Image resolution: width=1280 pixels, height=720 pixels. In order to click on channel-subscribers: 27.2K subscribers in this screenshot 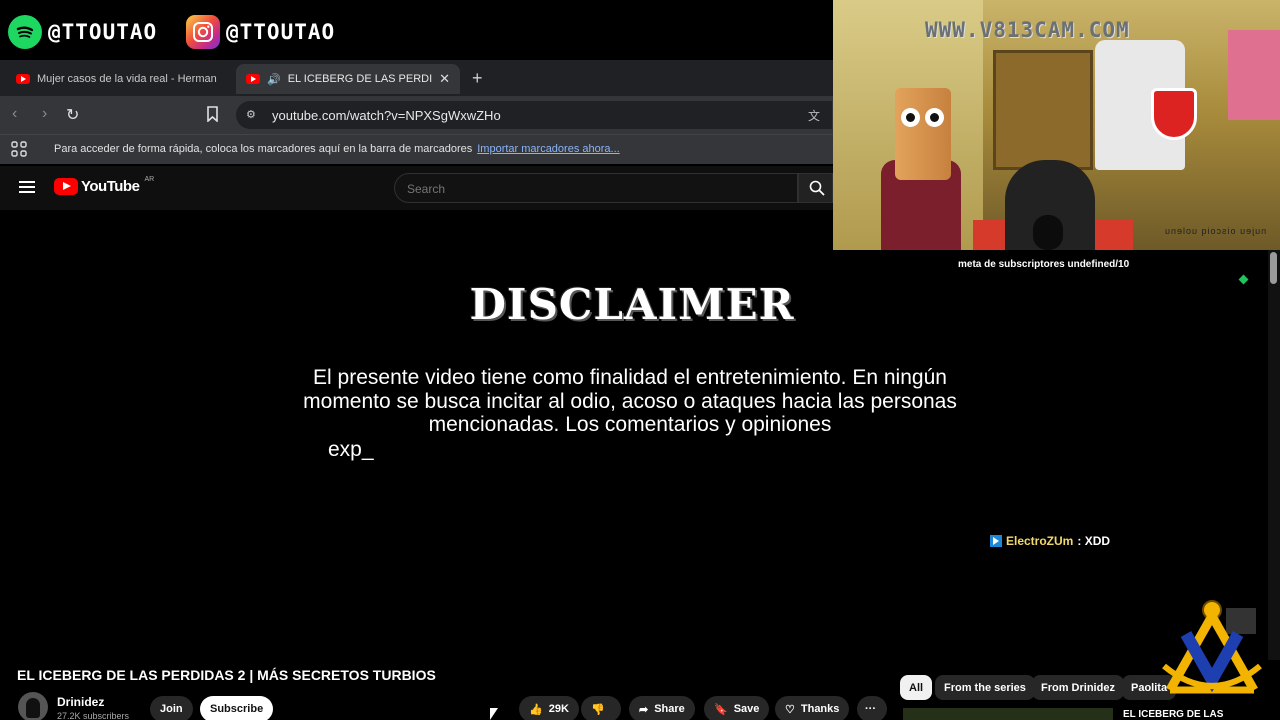, I will do `click(93, 715)`.